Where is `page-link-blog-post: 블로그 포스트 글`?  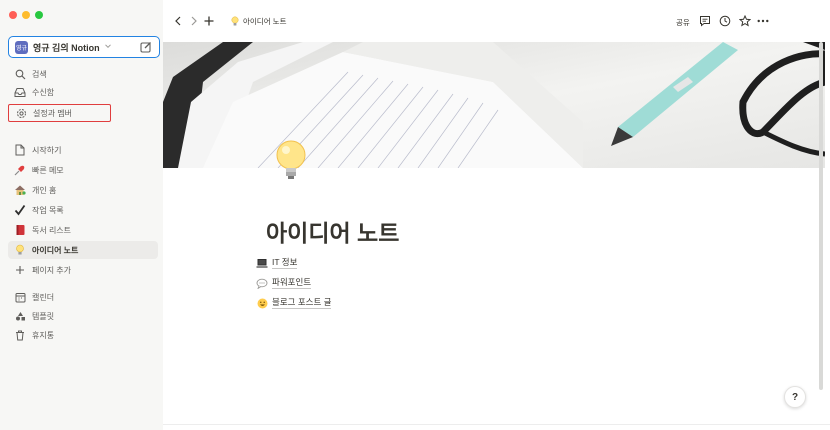
page-link-blog-post: 블로그 포스트 글 is located at coordinates (294, 303).